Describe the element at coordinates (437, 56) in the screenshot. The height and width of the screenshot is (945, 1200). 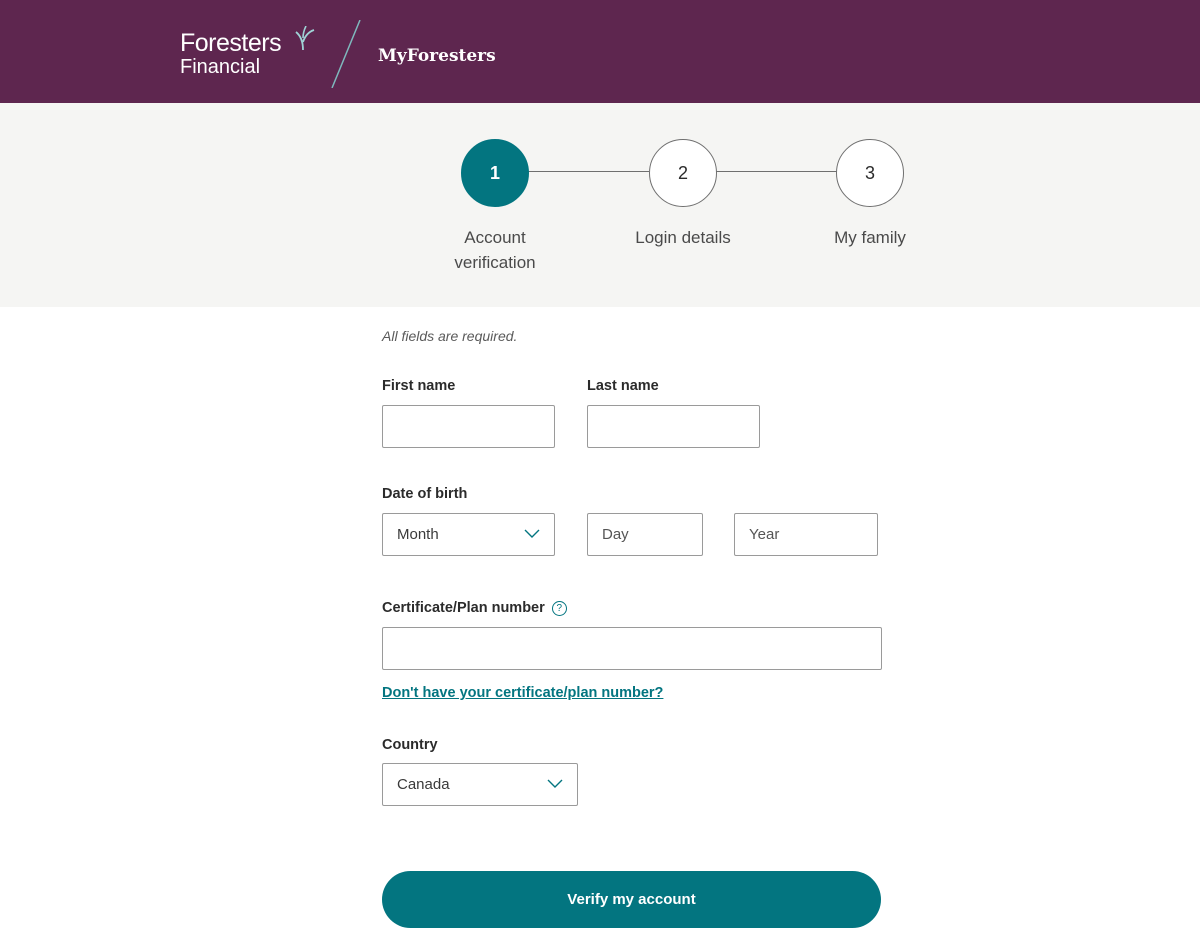
I see `app-name: MyForesters` at that location.